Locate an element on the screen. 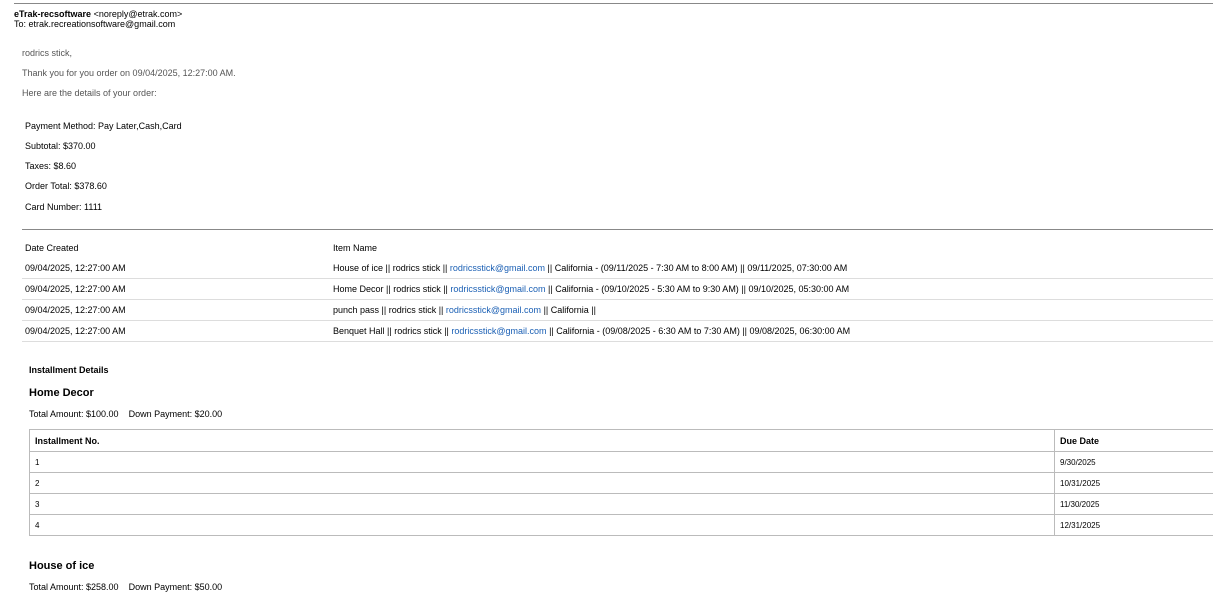 The width and height of the screenshot is (1213, 599). salutation: rodrics stick, is located at coordinates (47, 53).